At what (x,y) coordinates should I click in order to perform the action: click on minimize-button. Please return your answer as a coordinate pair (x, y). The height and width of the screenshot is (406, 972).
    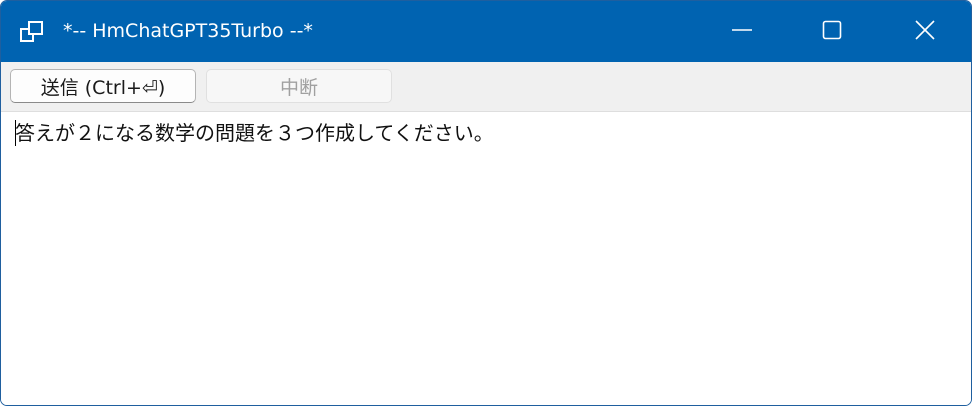
    Looking at the image, I should click on (742, 31).